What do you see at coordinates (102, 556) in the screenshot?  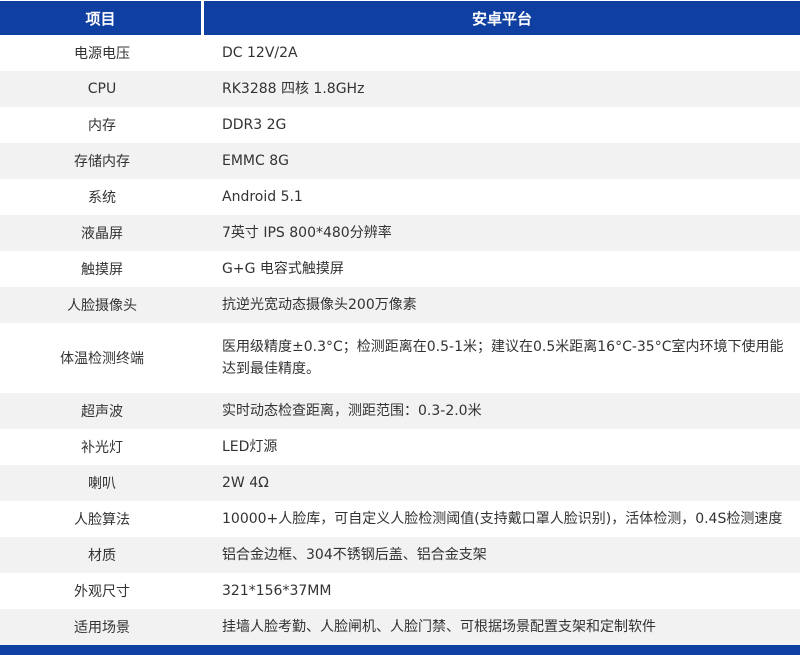 I see `row-key: 材质` at bounding box center [102, 556].